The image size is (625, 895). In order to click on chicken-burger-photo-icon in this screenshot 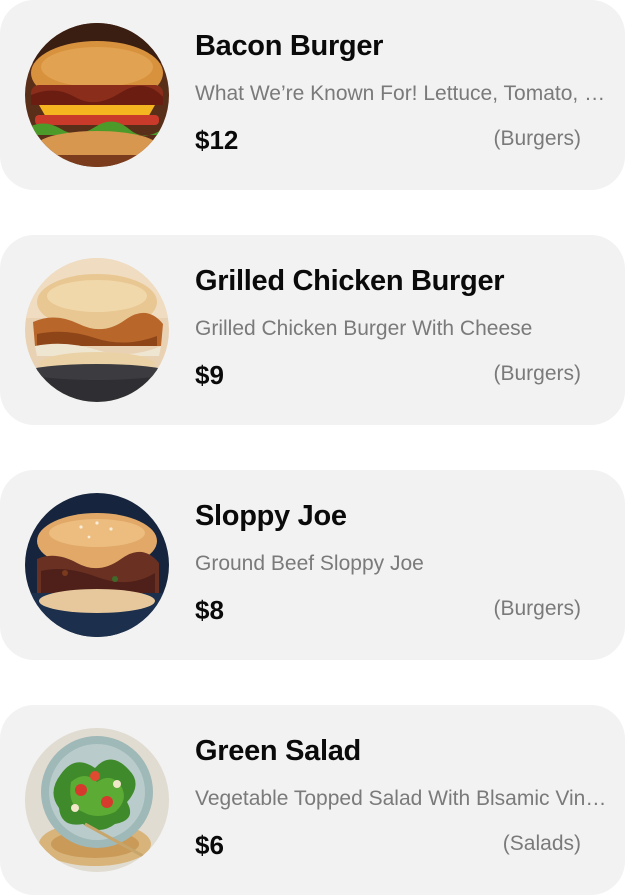, I will do `click(97, 330)`.